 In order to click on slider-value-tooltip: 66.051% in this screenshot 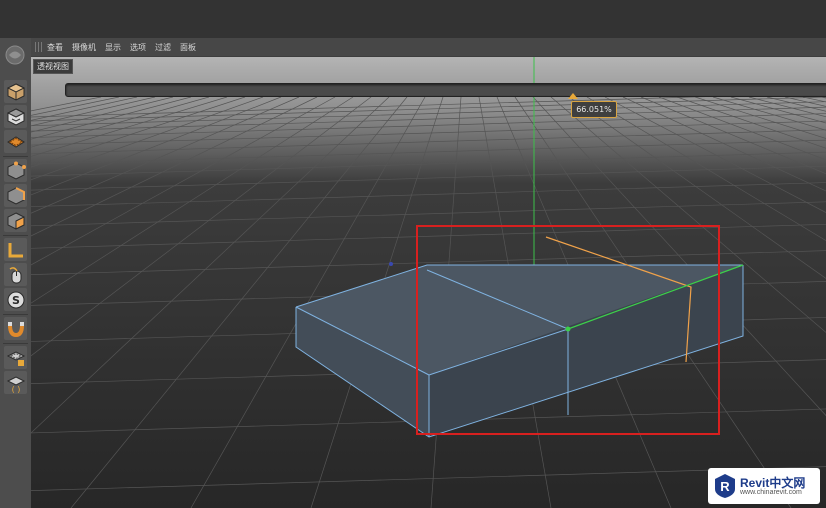, I will do `click(594, 109)`.